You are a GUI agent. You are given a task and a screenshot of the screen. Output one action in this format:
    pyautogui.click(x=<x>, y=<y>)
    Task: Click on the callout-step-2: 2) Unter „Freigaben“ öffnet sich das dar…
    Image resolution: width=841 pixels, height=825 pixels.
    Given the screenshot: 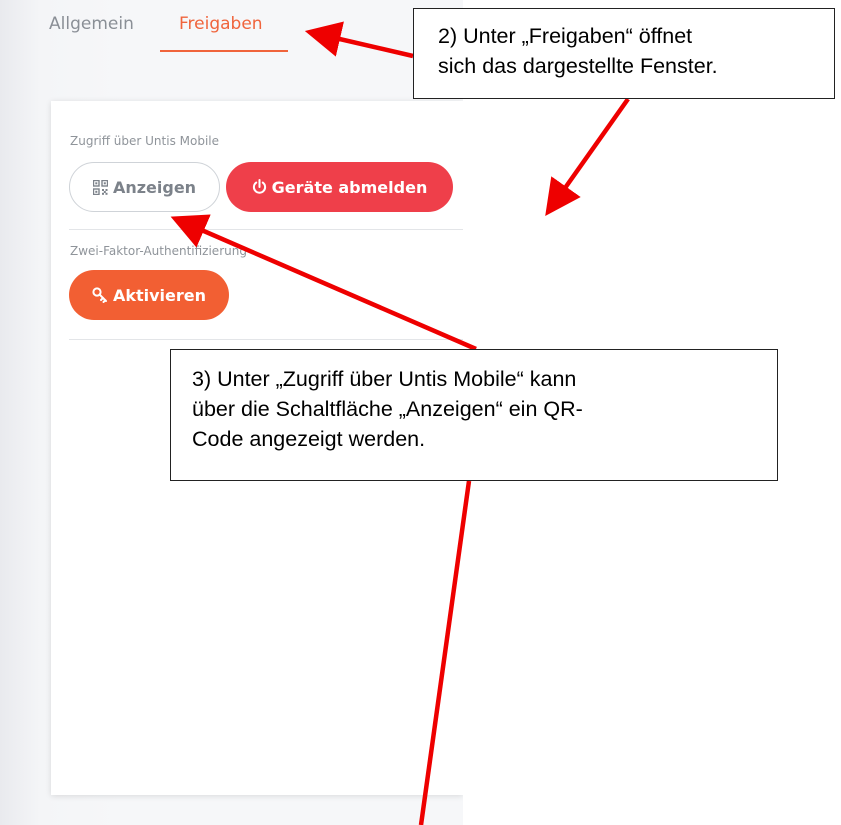 What is the action you would take?
    pyautogui.click(x=624, y=53)
    